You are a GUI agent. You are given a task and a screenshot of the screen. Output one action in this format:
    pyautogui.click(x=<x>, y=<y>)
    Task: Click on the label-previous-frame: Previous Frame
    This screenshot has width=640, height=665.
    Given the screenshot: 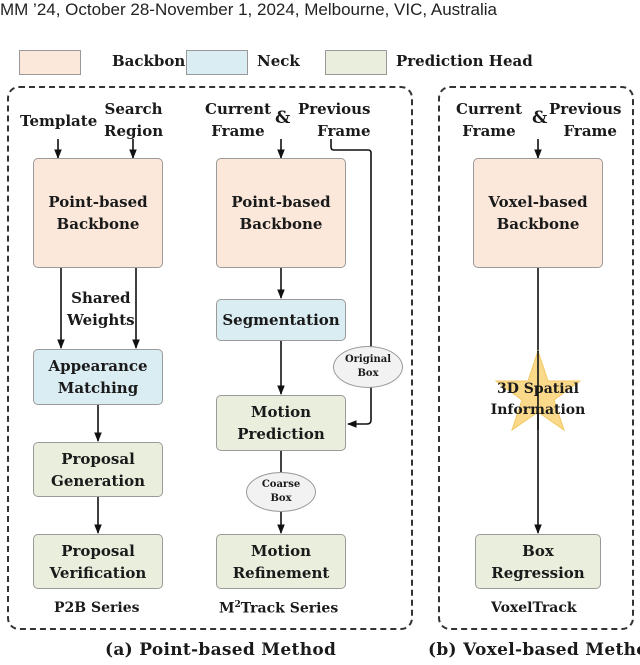 What is the action you would take?
    pyautogui.click(x=334, y=120)
    